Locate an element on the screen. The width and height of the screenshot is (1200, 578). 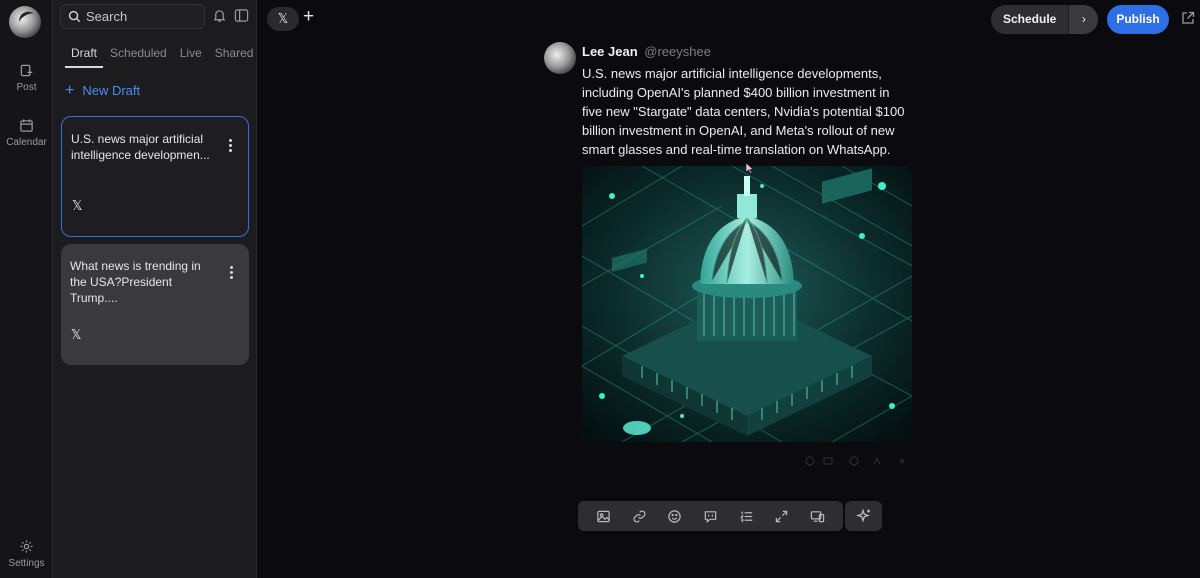
expand-icon is located at coordinates (782, 516).